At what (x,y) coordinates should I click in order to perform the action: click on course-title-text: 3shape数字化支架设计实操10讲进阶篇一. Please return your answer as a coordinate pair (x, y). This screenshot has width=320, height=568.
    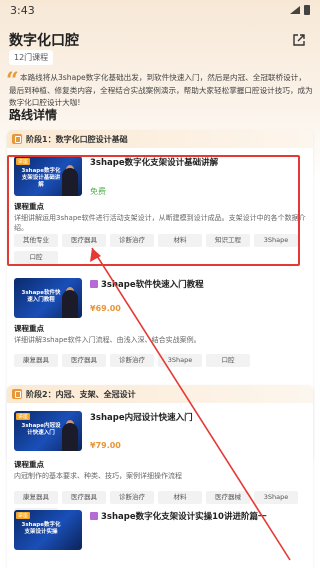
    Looking at the image, I should click on (184, 517).